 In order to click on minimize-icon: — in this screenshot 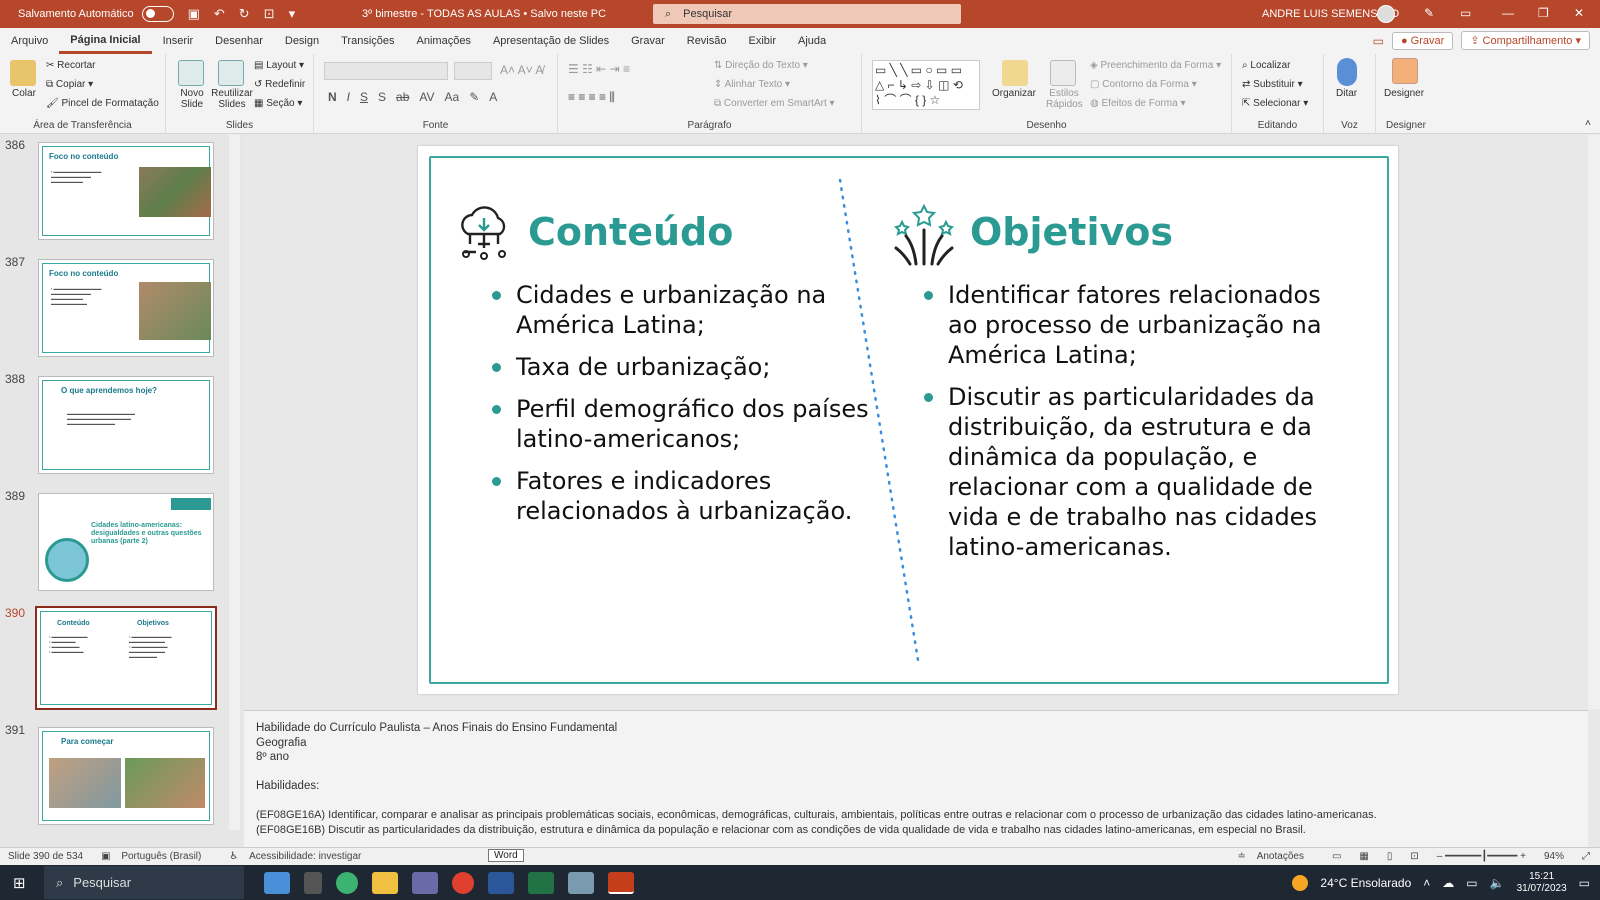, I will do `click(1508, 13)`.